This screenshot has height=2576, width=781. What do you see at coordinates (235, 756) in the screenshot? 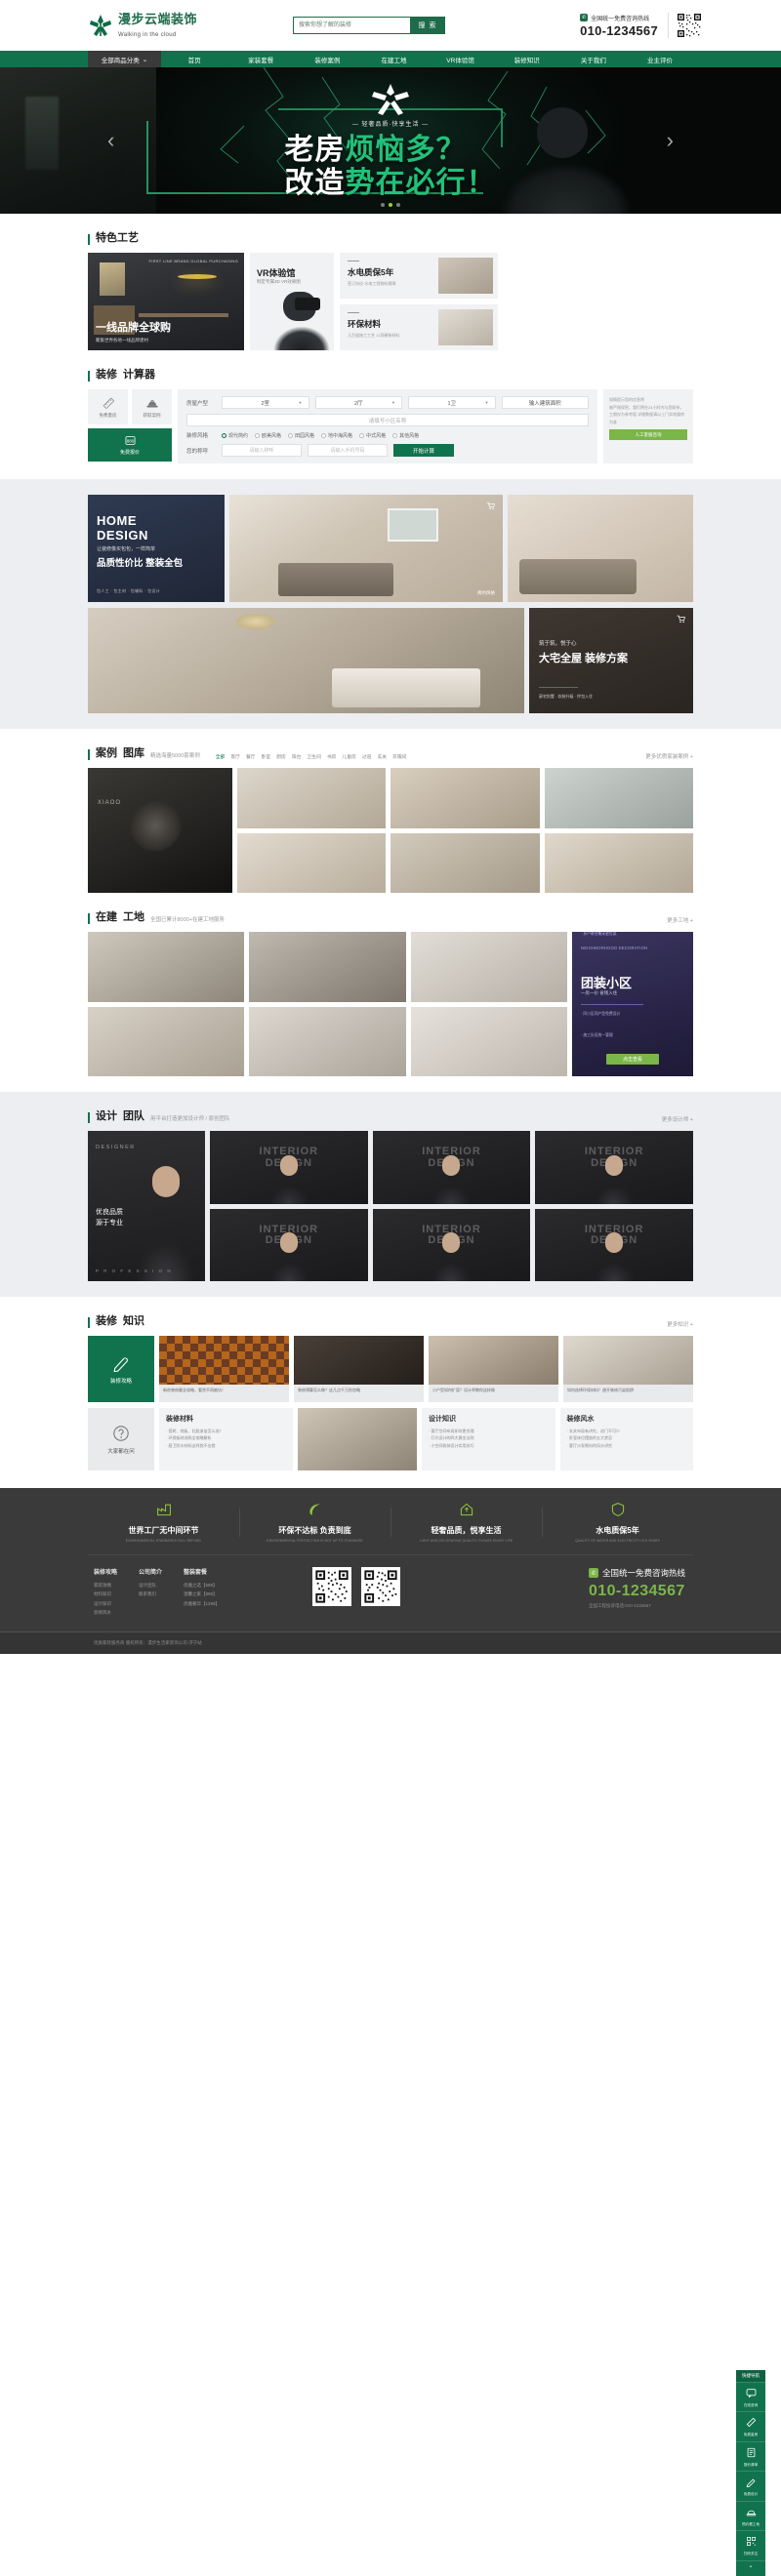
I see `cases-tab-living: 客厅` at bounding box center [235, 756].